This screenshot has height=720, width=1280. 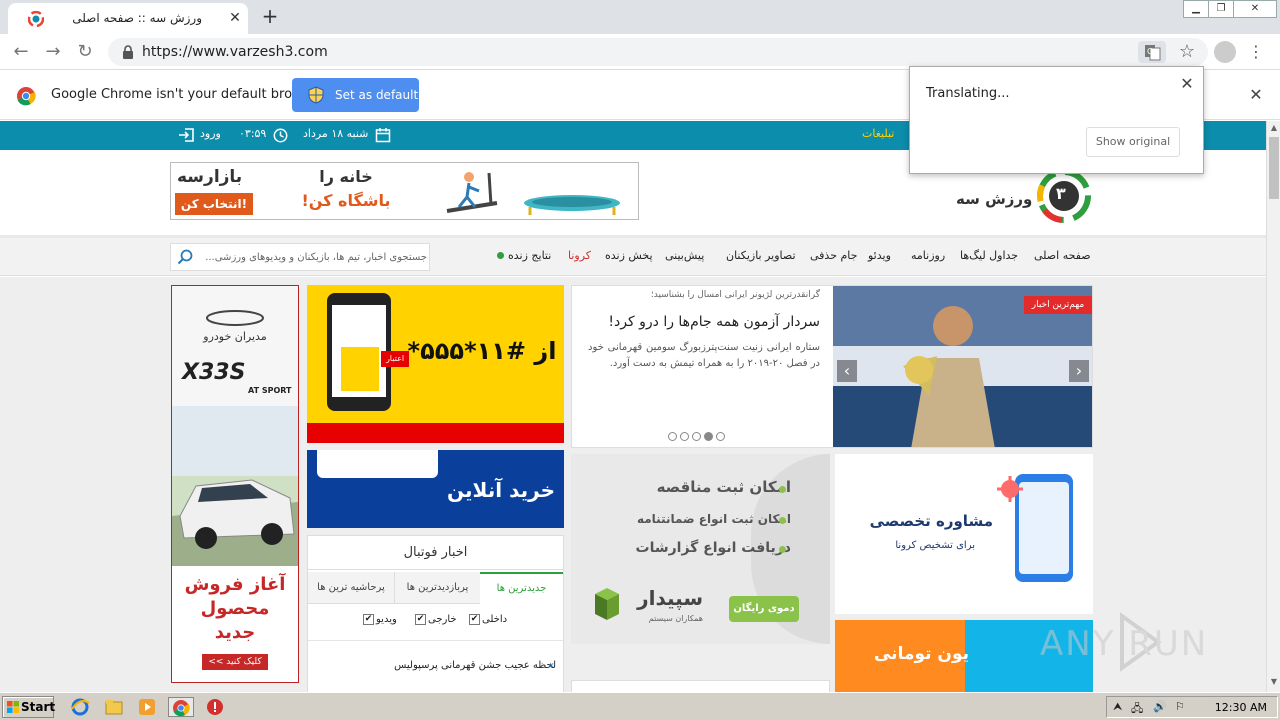 What do you see at coordinates (442, 619) in the screenshot?
I see `filter-foreign-label: خارجی` at bounding box center [442, 619].